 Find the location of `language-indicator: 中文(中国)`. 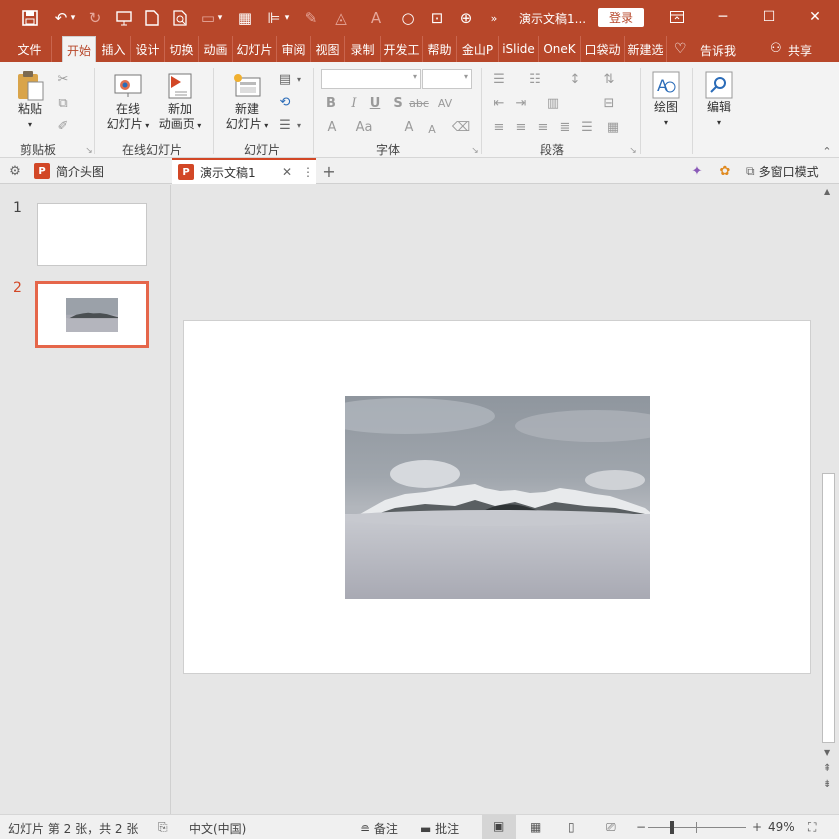

language-indicator: 中文(中国) is located at coordinates (217, 828).